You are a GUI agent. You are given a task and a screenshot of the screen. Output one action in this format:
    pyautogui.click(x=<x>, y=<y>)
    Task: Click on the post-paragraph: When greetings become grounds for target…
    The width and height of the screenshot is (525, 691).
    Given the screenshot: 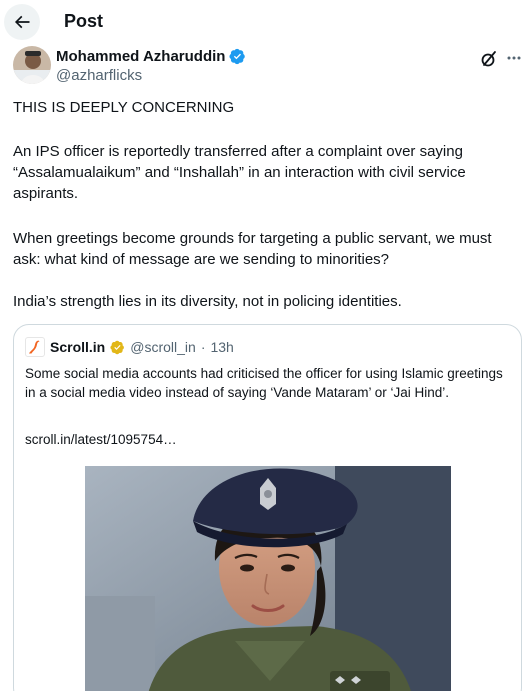 What is the action you would take?
    pyautogui.click(x=252, y=249)
    